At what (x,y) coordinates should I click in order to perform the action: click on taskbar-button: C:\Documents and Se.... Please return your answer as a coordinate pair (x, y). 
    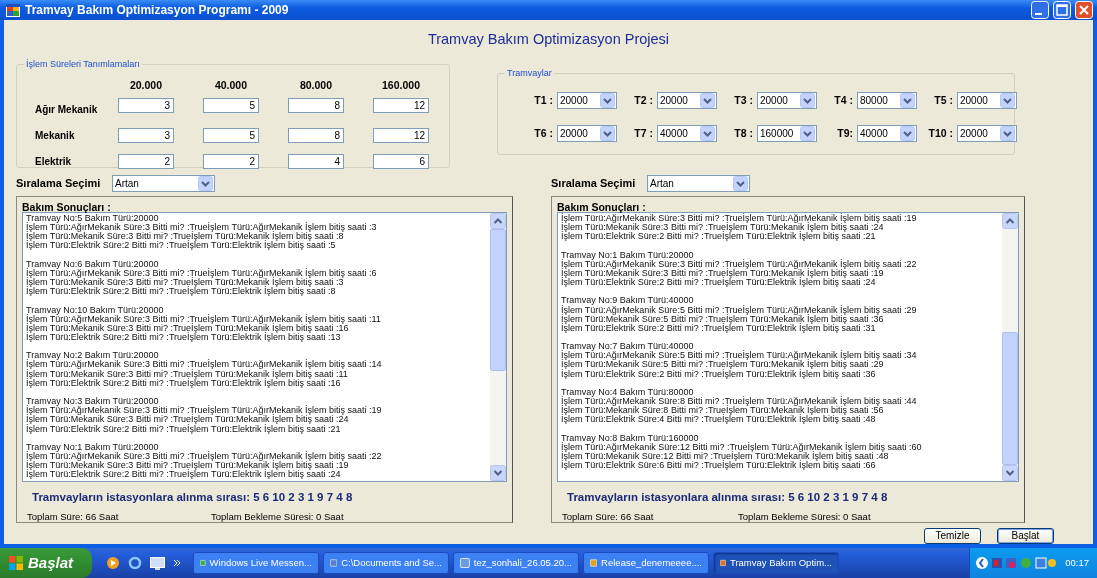
    Looking at the image, I should click on (386, 563).